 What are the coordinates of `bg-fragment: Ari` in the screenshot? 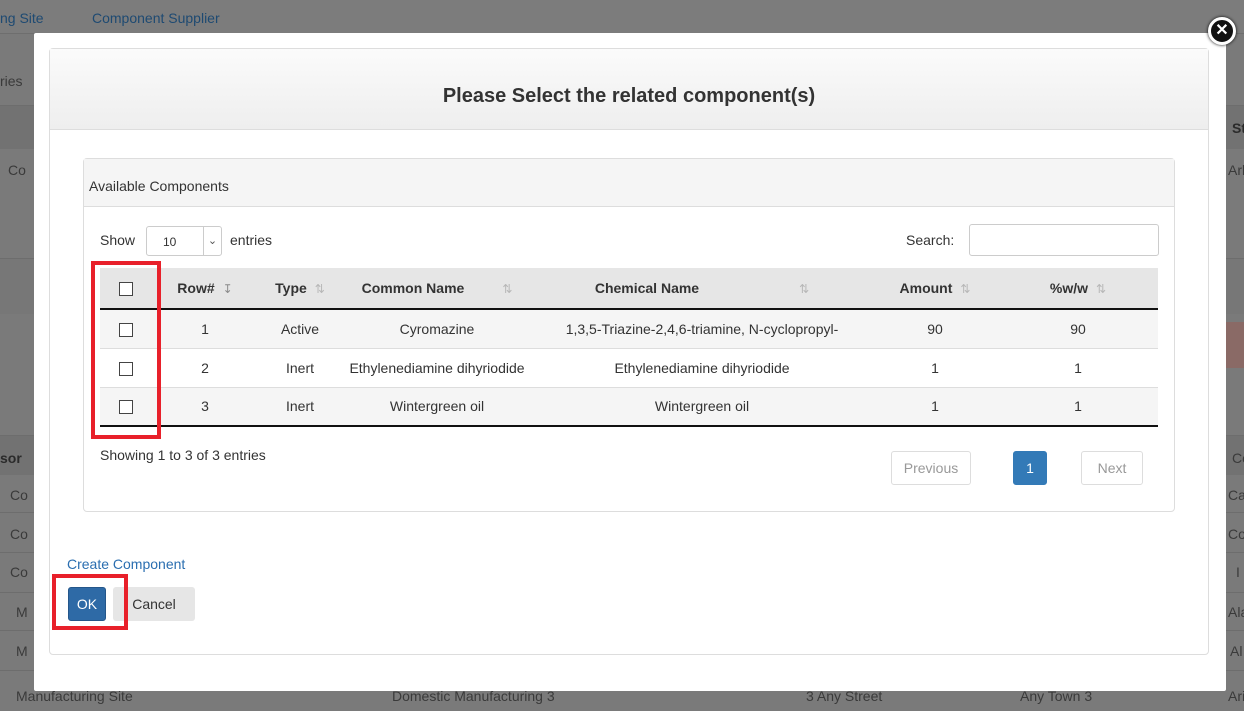 It's located at (1236, 696).